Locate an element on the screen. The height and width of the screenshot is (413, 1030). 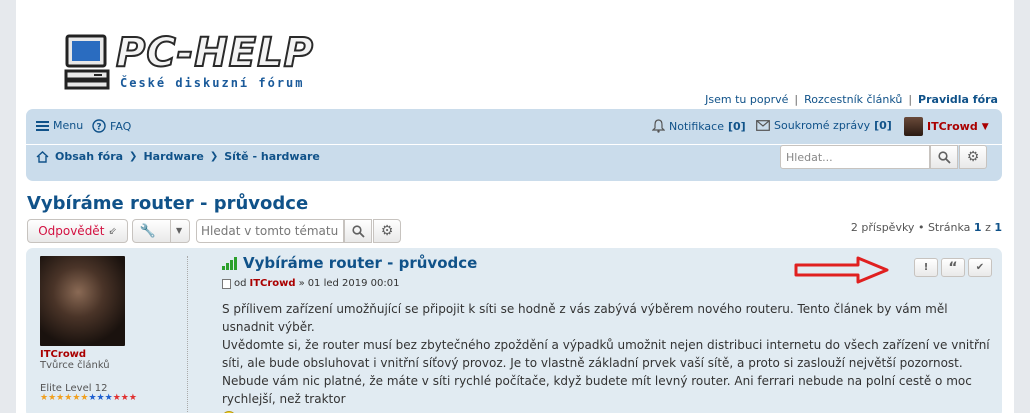
topic-search-button is located at coordinates (358, 231).